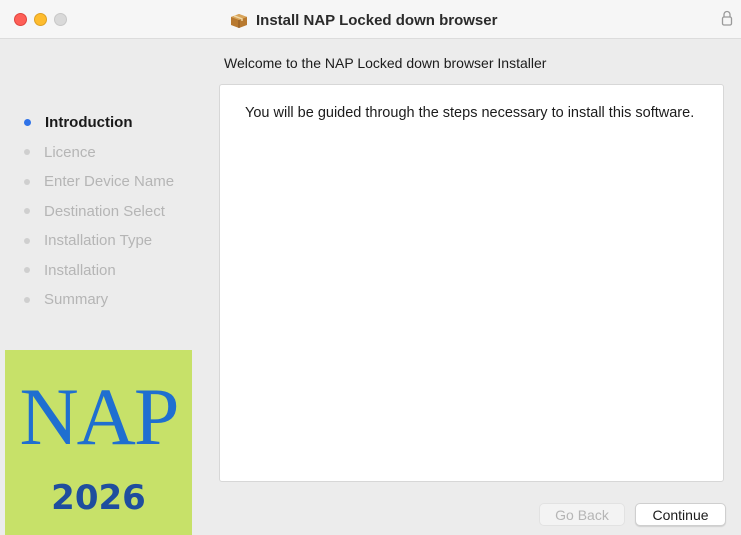 This screenshot has width=741, height=535. I want to click on zoom-window-button, so click(60, 19).